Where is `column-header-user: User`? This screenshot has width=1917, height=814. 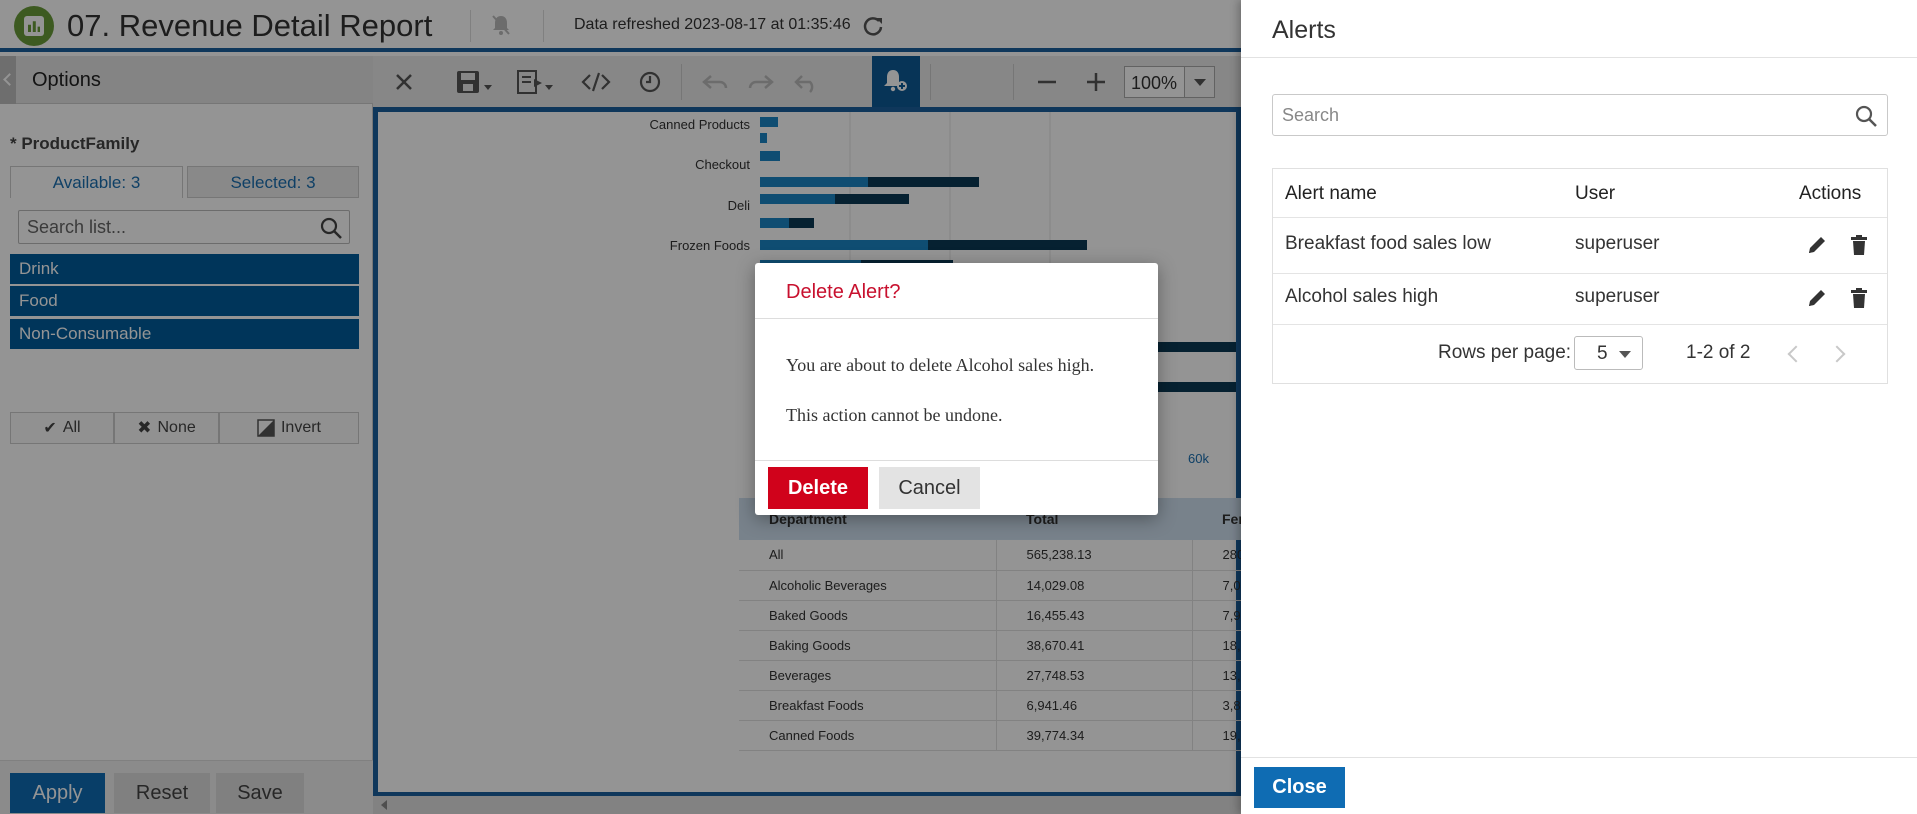 column-header-user: User is located at coordinates (1595, 193).